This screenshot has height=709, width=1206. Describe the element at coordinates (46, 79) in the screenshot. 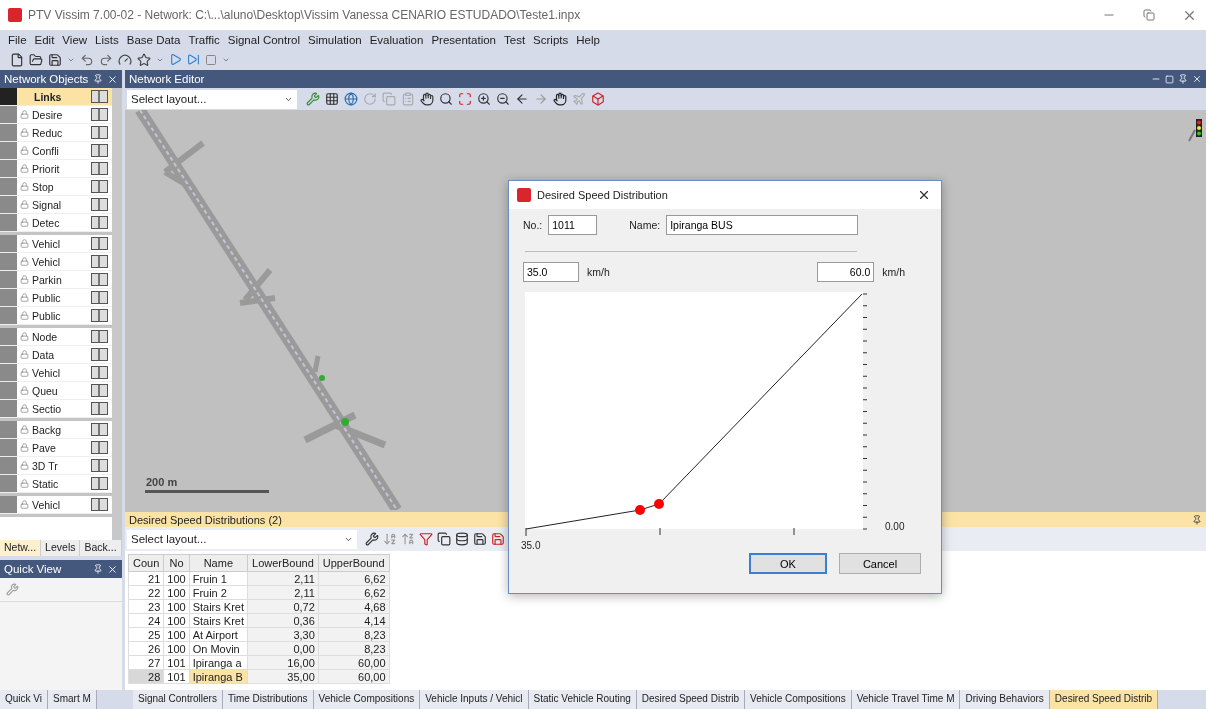

I see `panel-title: Network Objects` at that location.